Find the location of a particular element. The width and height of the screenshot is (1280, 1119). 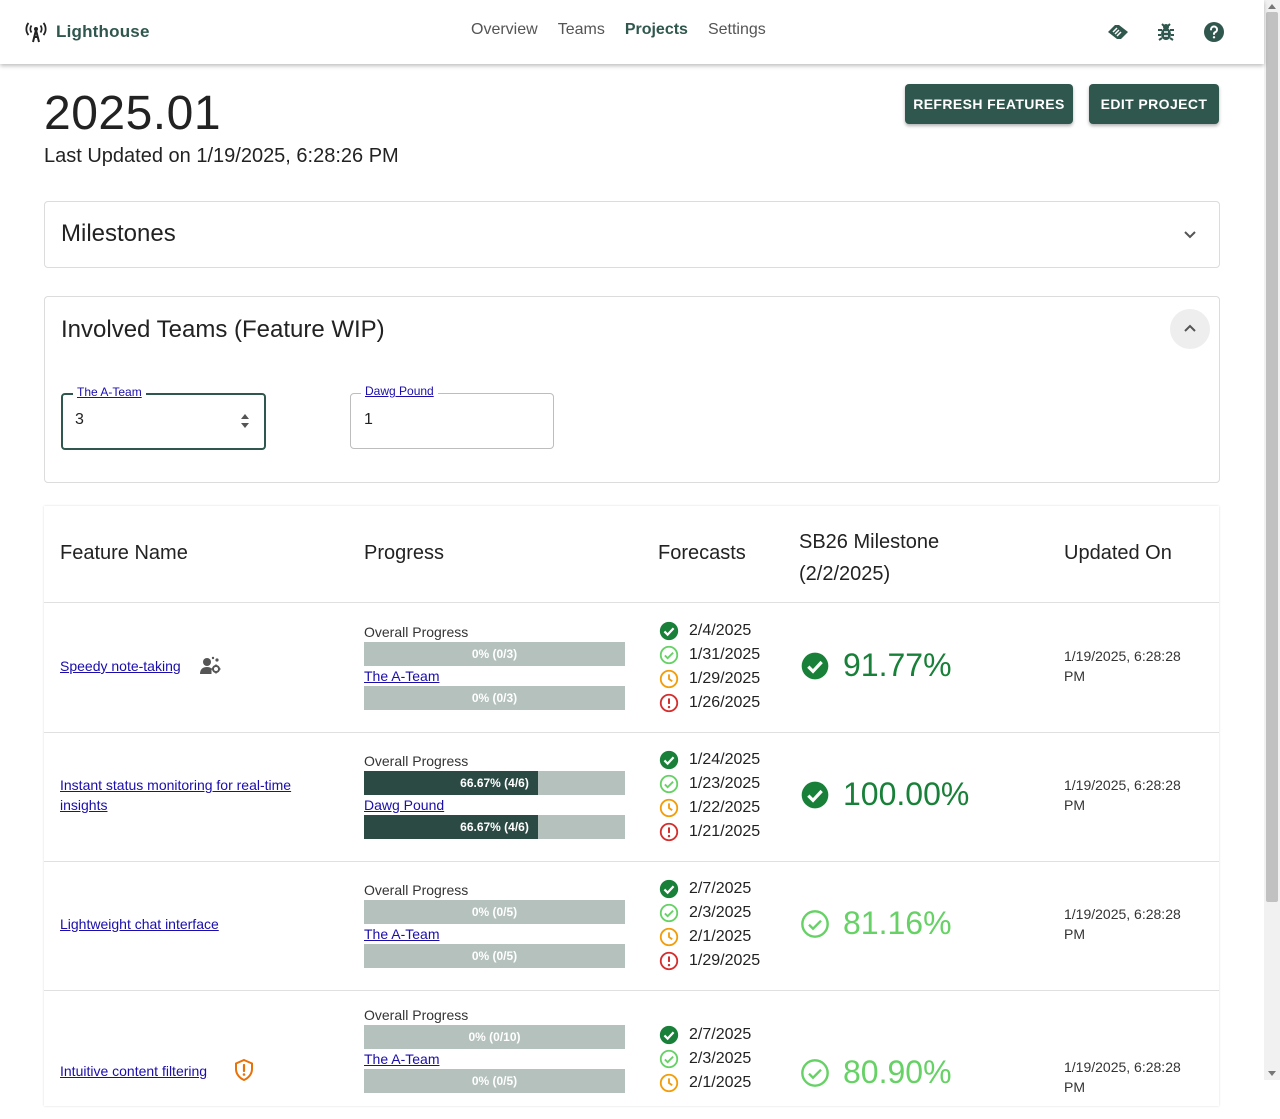

collapse-teams-button is located at coordinates (1190, 329).